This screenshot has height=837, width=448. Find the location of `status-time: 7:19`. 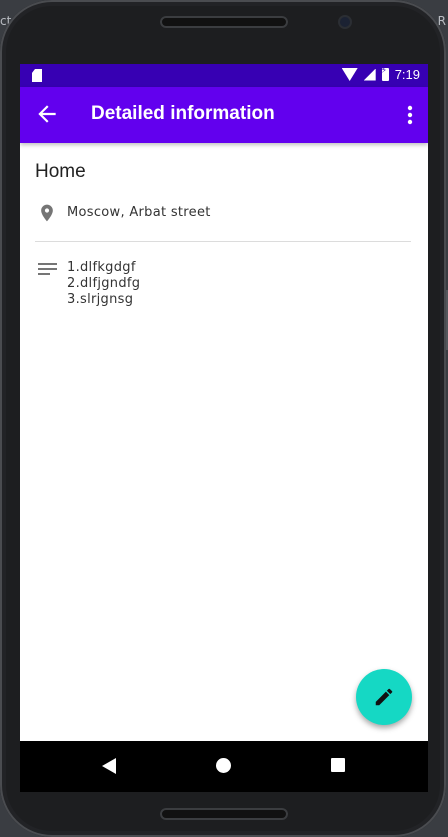

status-time: 7:19 is located at coordinates (407, 74).